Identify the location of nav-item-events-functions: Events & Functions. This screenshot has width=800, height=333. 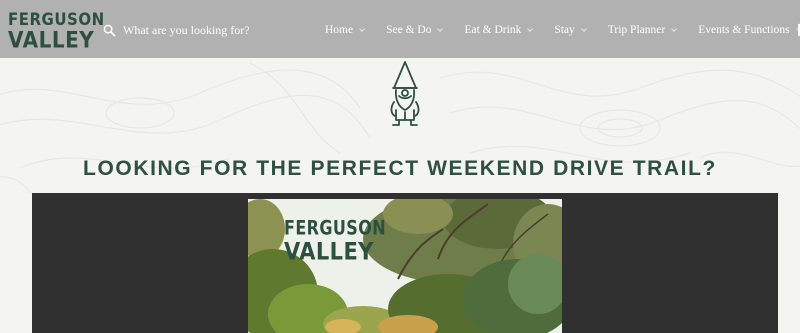
(749, 30).